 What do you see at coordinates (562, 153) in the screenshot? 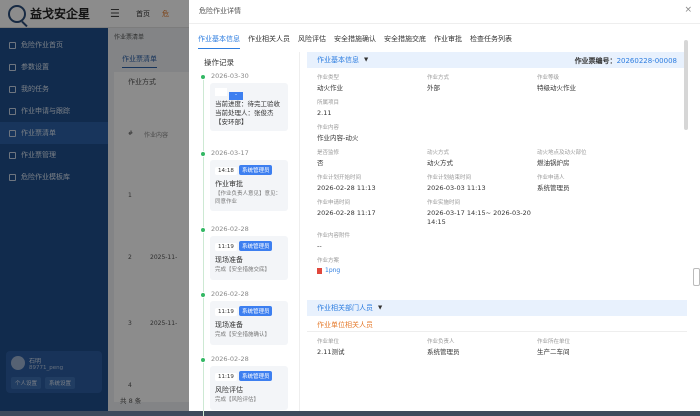
I see `field-label: 动火地点及动火部位` at bounding box center [562, 153].